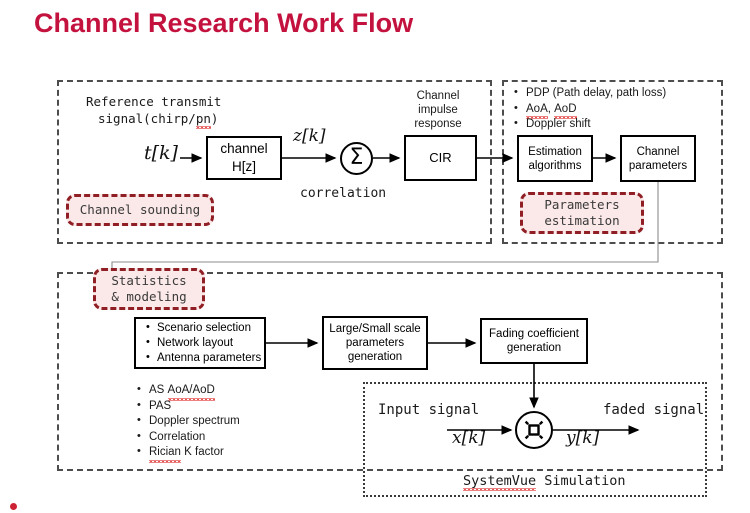 This screenshot has height=513, width=750. I want to click on badge-statistics-modeling-line2: & modeling, so click(149, 296).